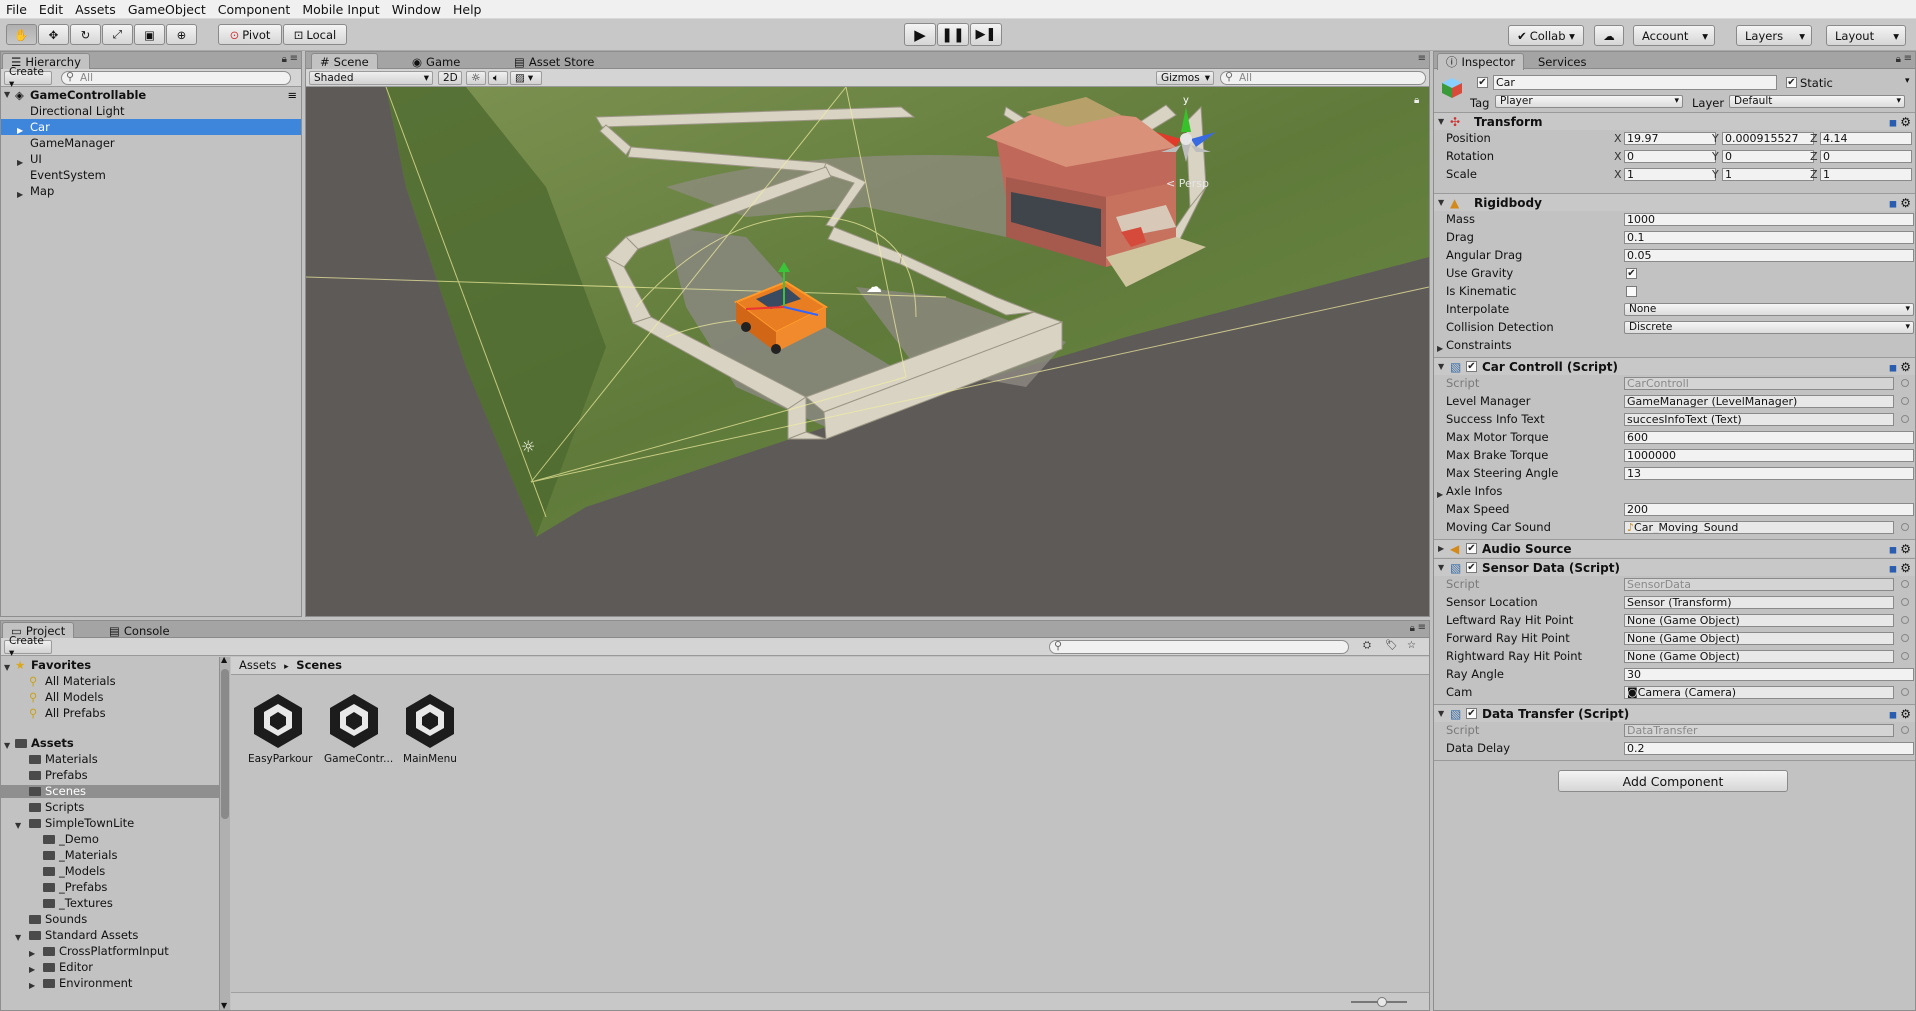 Image resolution: width=1916 pixels, height=1011 pixels. I want to click on car-controll-enabled-checkbox: ✔, so click(1471, 366).